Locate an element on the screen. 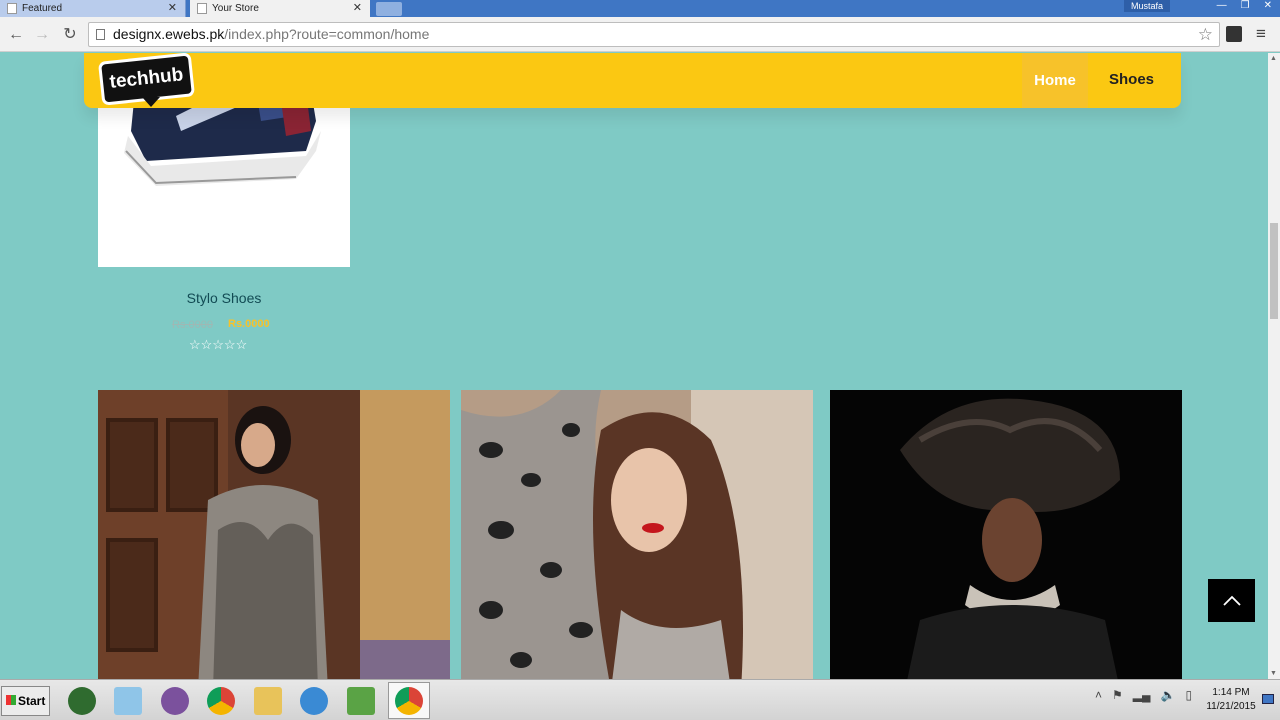 This screenshot has width=1280, height=720. logo-text: techhub is located at coordinates (146, 78).